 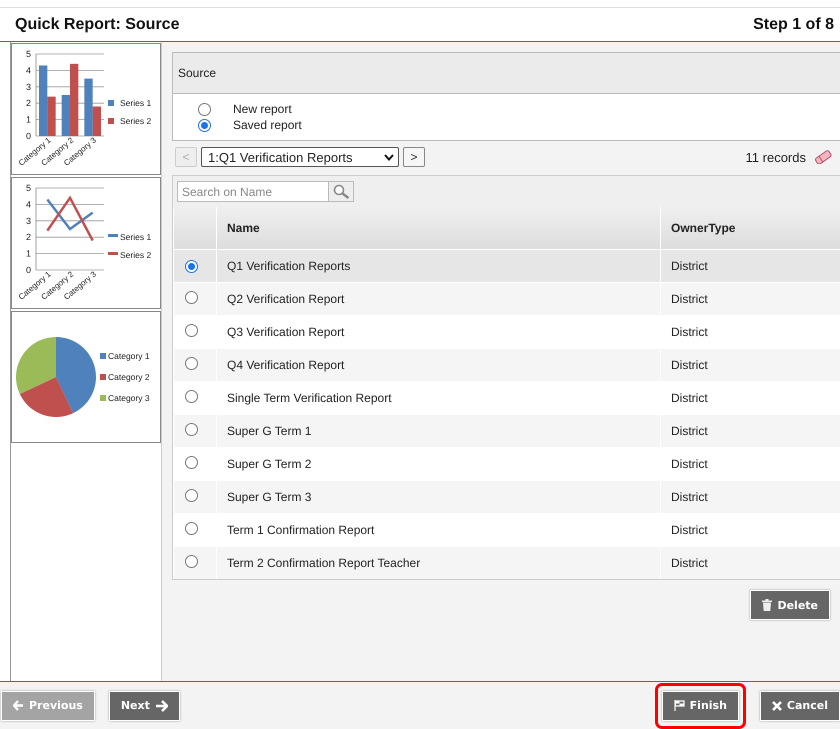 What do you see at coordinates (389, 157) in the screenshot?
I see `chevron-down-icon` at bounding box center [389, 157].